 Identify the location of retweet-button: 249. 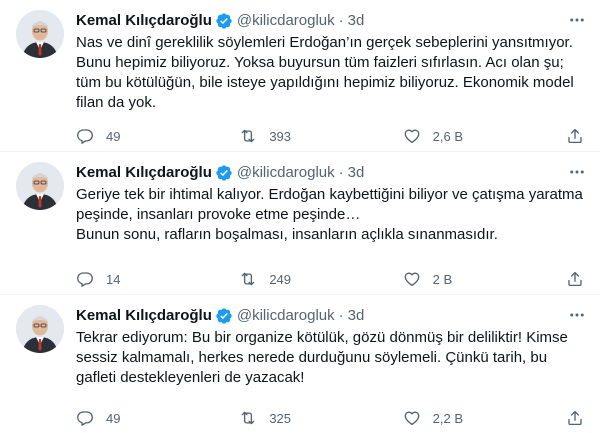
(299, 279).